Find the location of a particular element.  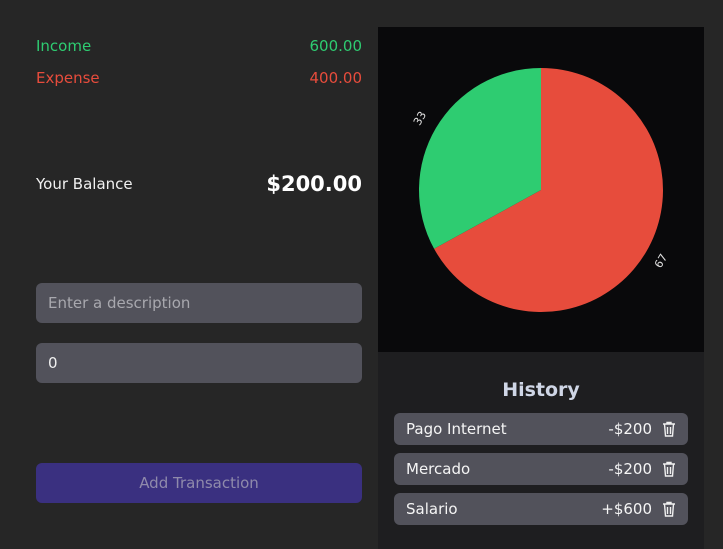

expense-value: 400.00 is located at coordinates (336, 78).